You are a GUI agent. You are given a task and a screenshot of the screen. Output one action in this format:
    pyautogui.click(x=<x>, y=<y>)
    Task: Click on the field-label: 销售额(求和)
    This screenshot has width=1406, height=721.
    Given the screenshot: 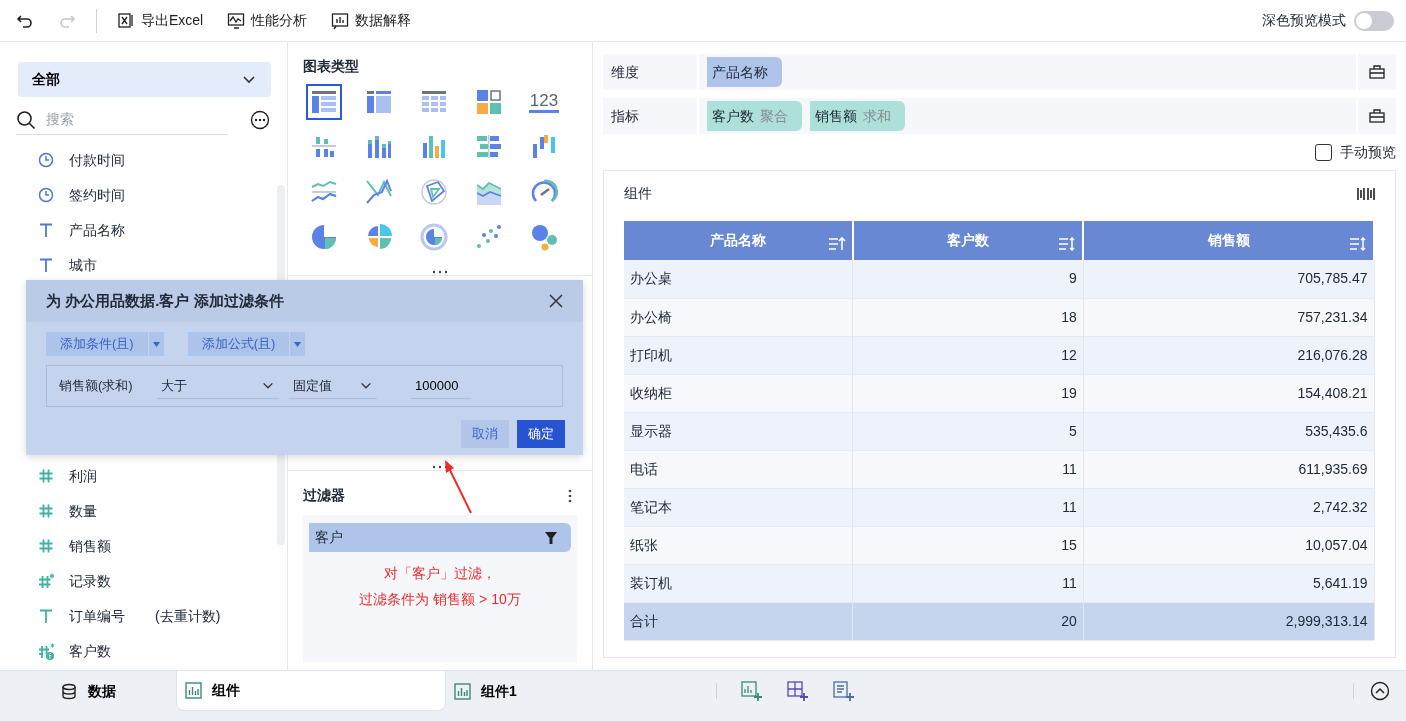 What is the action you would take?
    pyautogui.click(x=96, y=386)
    